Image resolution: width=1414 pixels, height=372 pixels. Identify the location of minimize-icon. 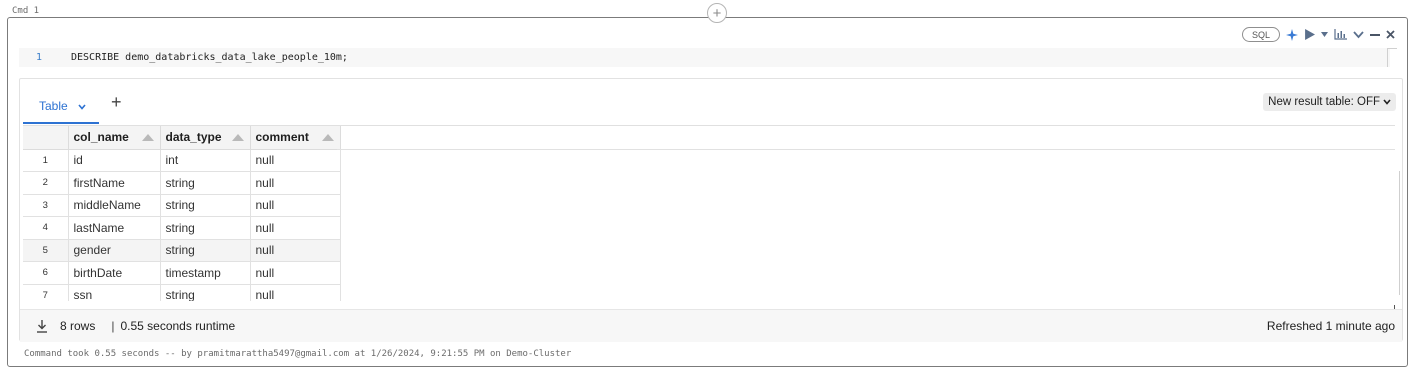
(1375, 35).